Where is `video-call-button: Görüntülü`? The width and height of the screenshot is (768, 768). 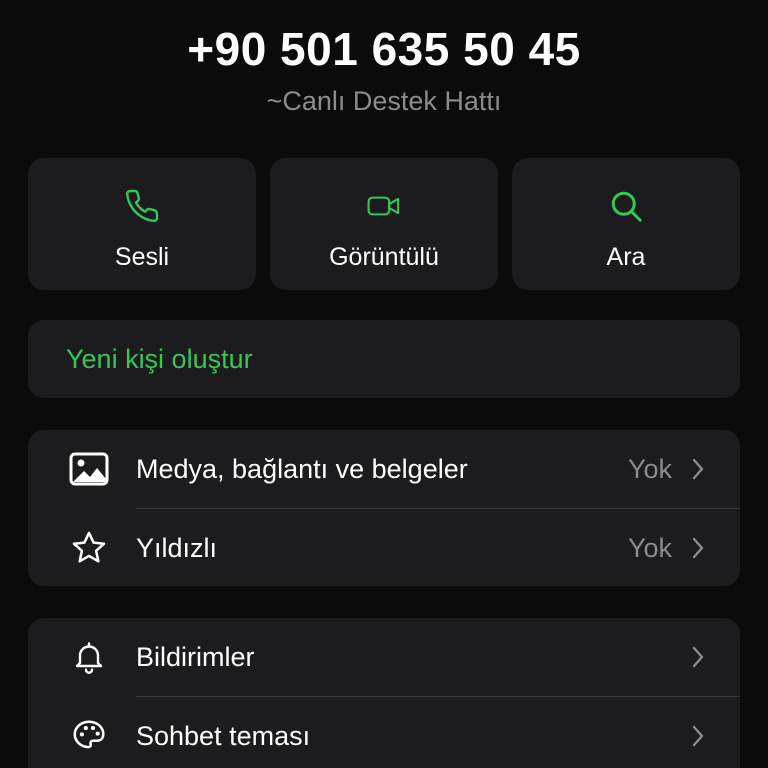
video-call-button: Görüntülü is located at coordinates (384, 224).